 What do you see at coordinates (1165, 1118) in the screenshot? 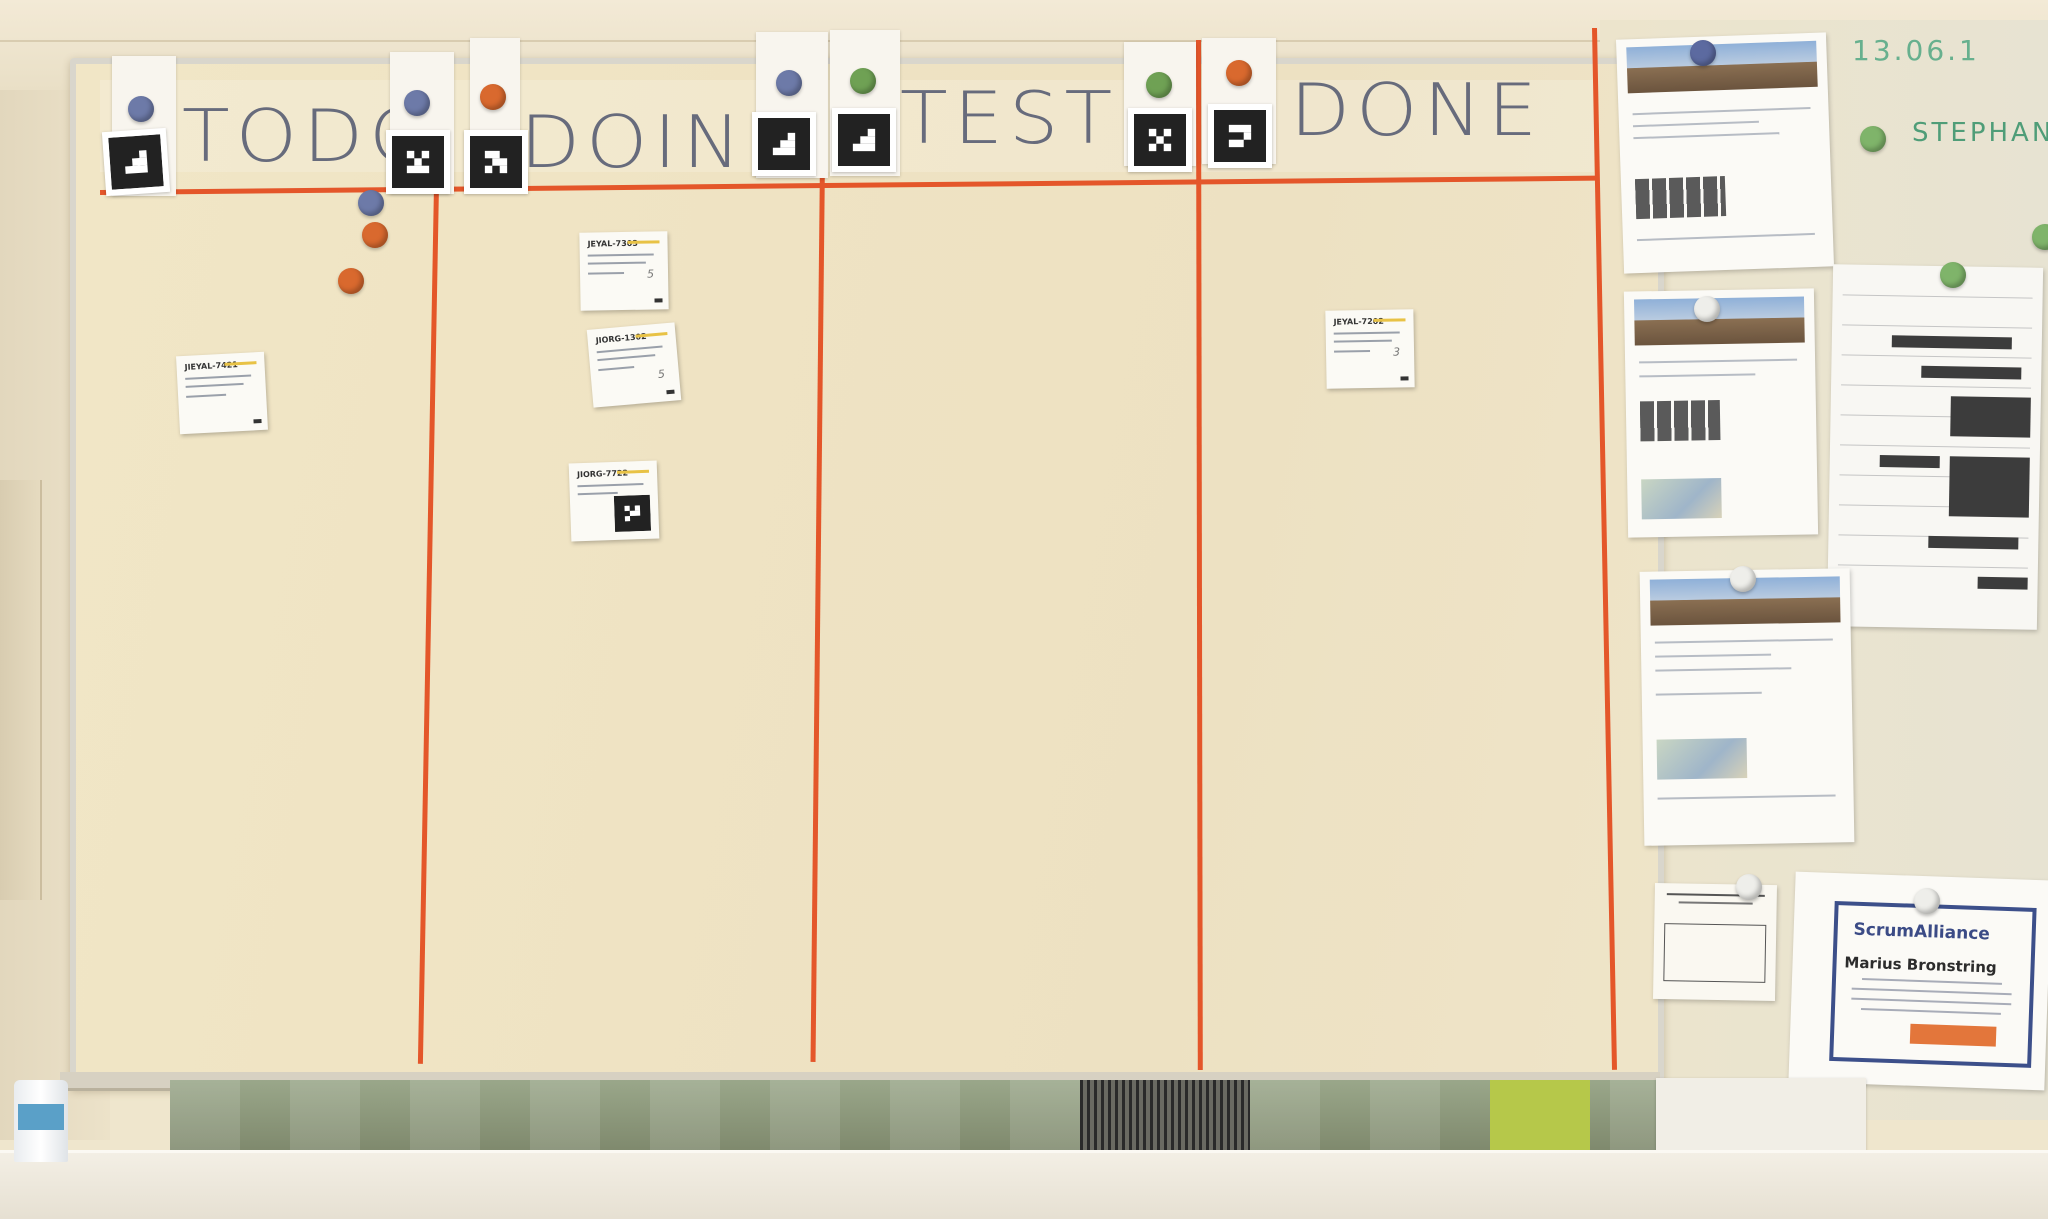
I see `office-chair` at bounding box center [1165, 1118].